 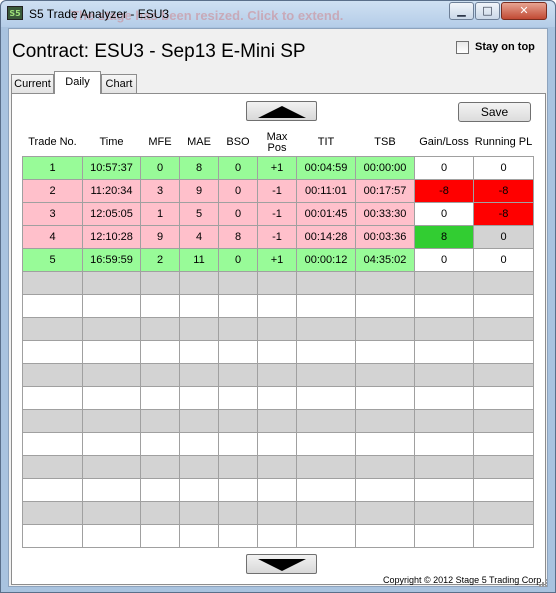 I want to click on close-icon: ✕, so click(x=524, y=10).